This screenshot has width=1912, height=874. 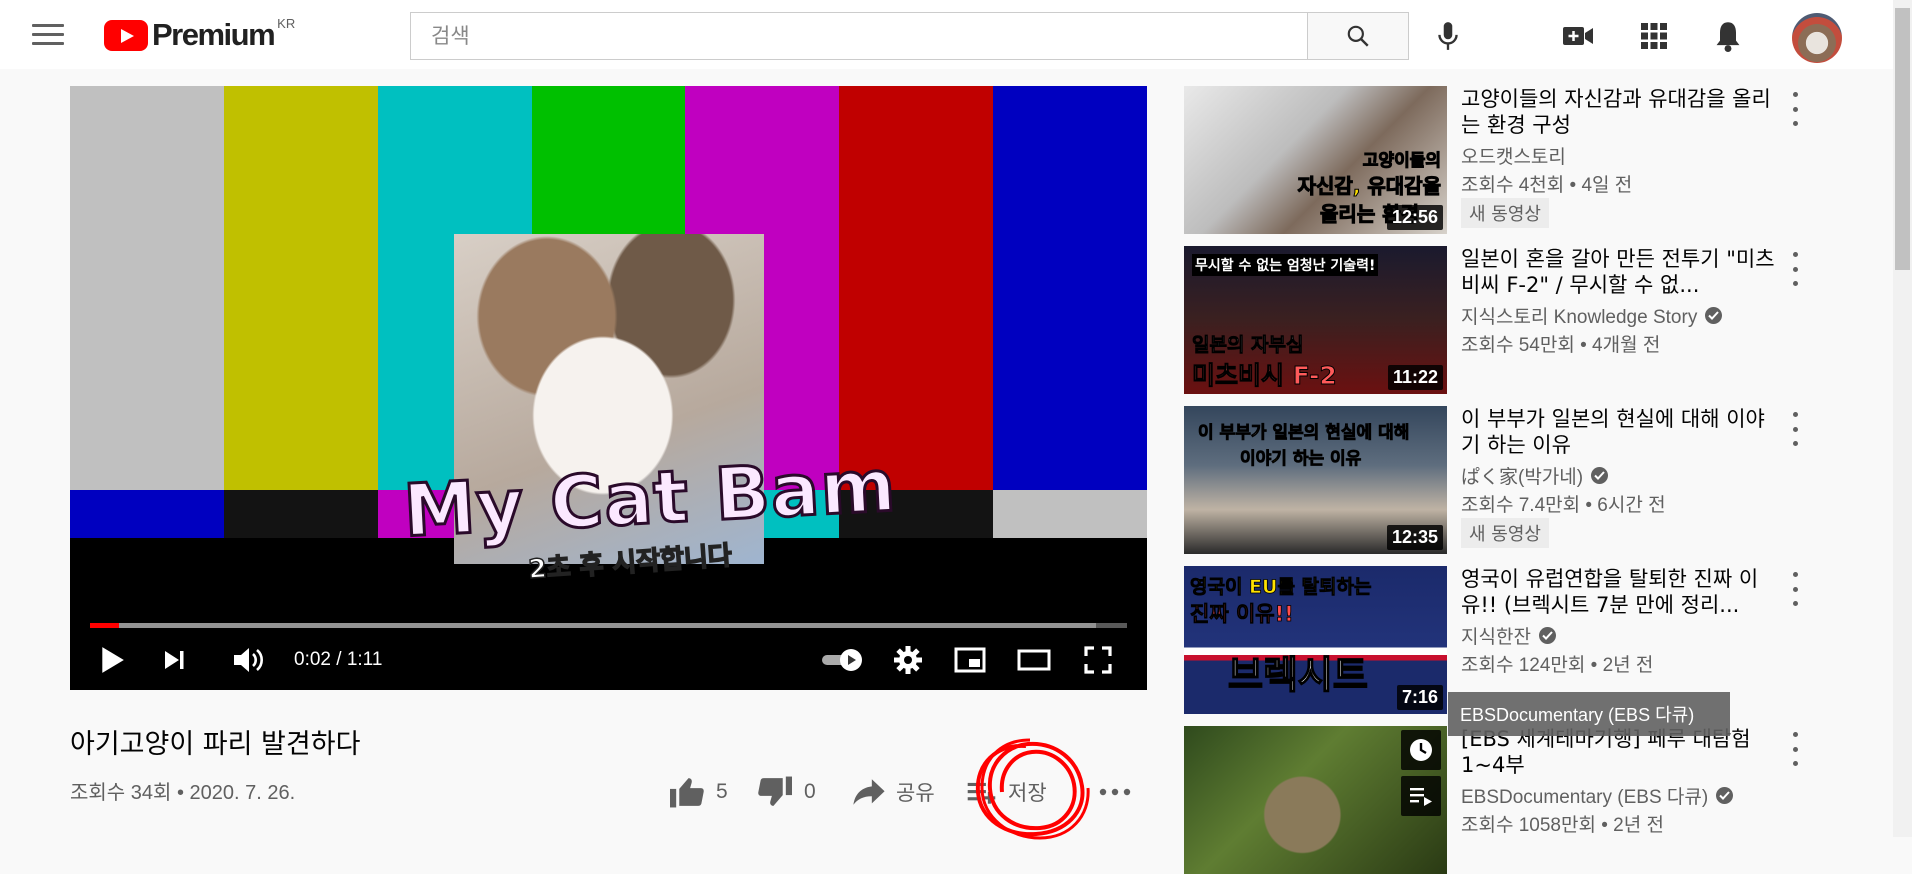 What do you see at coordinates (1315, 320) in the screenshot?
I see `thumbnail: 무시할 수 없는 엄청난 기술력! 일본의 자부심 미츠비시 F-2 11:22` at bounding box center [1315, 320].